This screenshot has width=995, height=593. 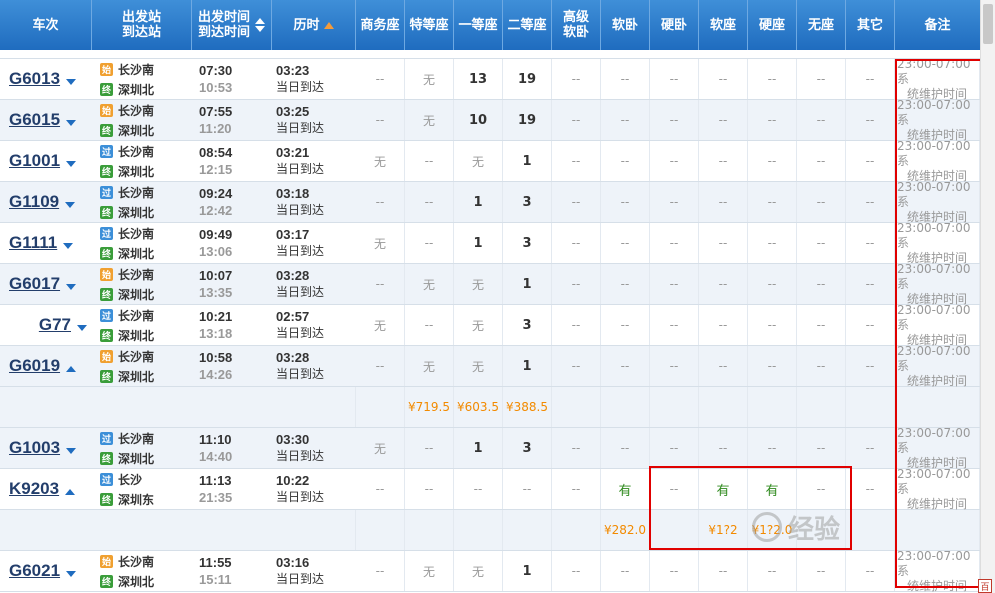 What do you see at coordinates (34, 571) in the screenshot?
I see `train-number-link: G6021` at bounding box center [34, 571].